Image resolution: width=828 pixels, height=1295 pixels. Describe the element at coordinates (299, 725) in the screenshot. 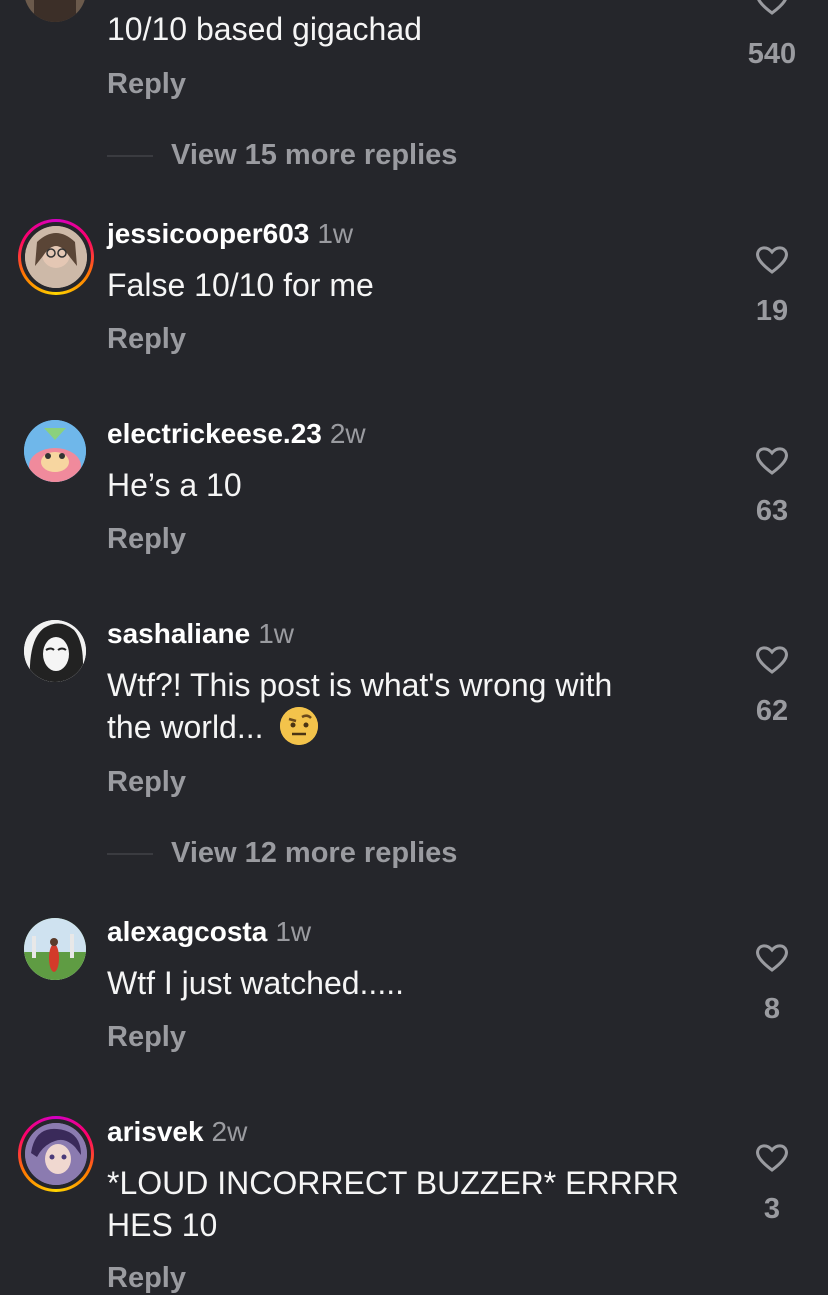

I see `raised-eyebrow-emoji` at that location.